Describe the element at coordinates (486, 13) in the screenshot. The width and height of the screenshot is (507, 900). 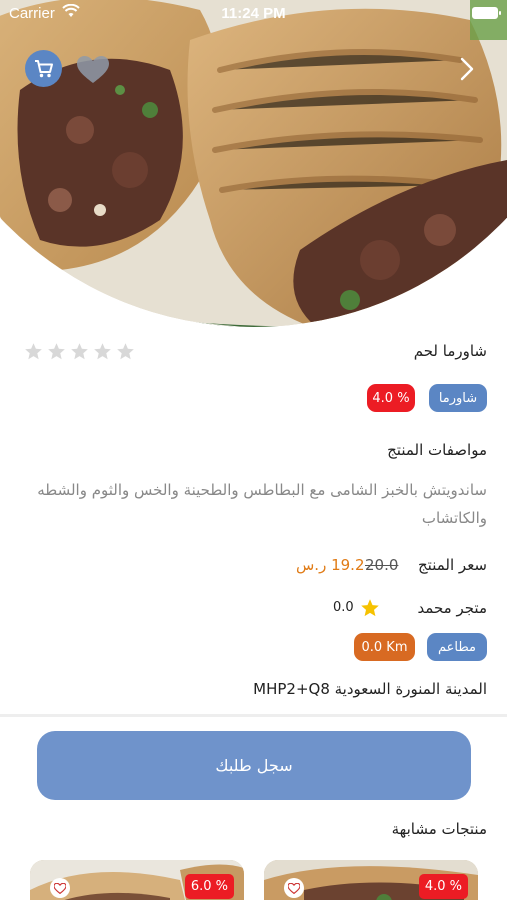
I see `battery-icon` at that location.